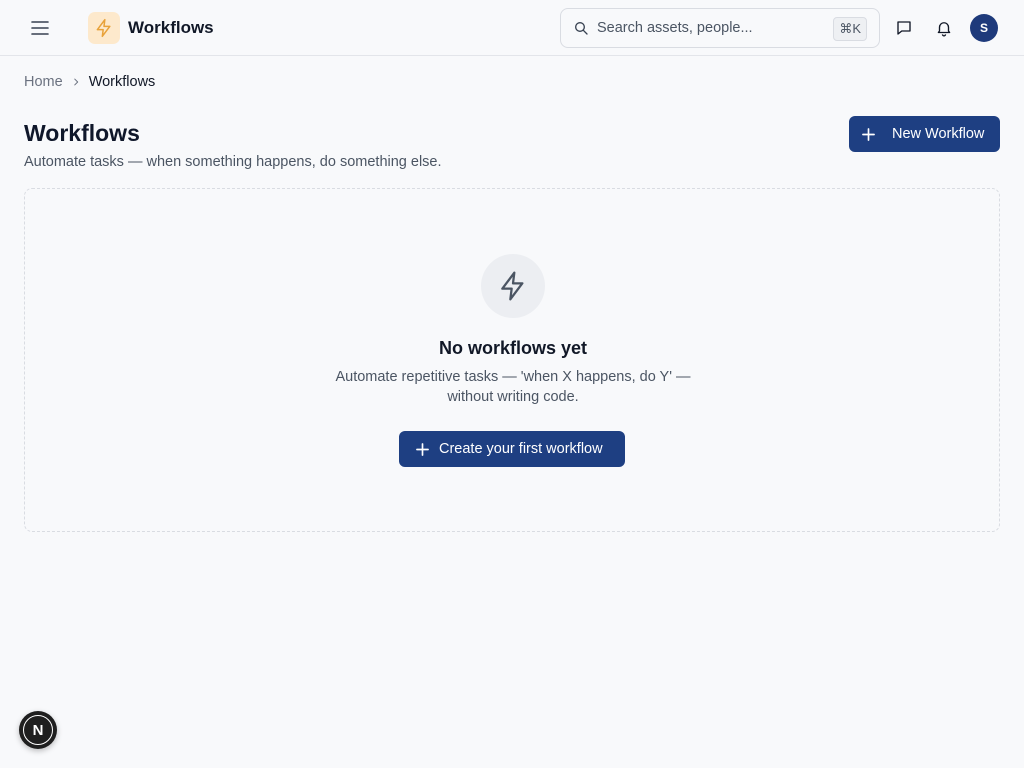  I want to click on dev-tools-badge: N, so click(38, 730).